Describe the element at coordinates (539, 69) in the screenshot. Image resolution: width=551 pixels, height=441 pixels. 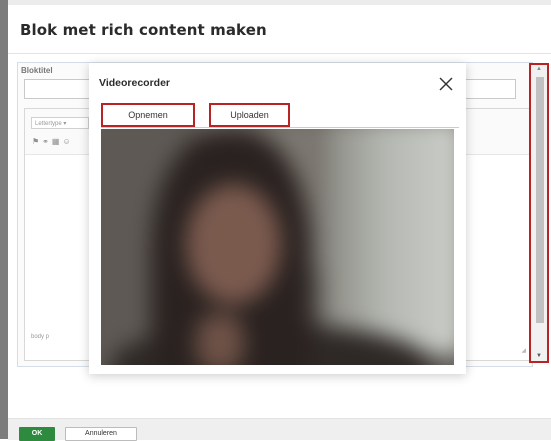
I see `scroll-up-arrow-icon: ▲` at that location.